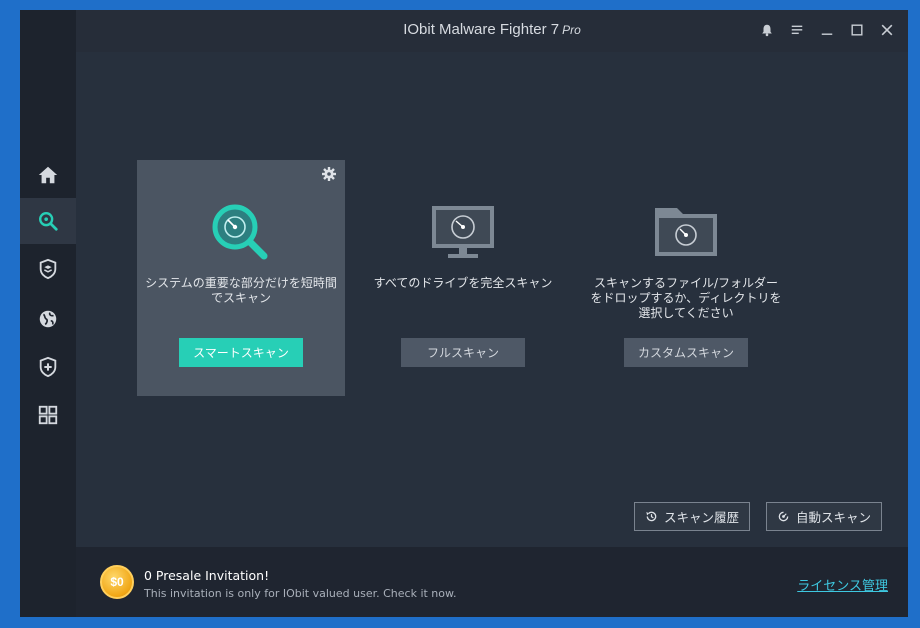 This screenshot has height=628, width=920. Describe the element at coordinates (206, 575) in the screenshot. I see `promo-title: 0 Presale Invitation!` at that location.